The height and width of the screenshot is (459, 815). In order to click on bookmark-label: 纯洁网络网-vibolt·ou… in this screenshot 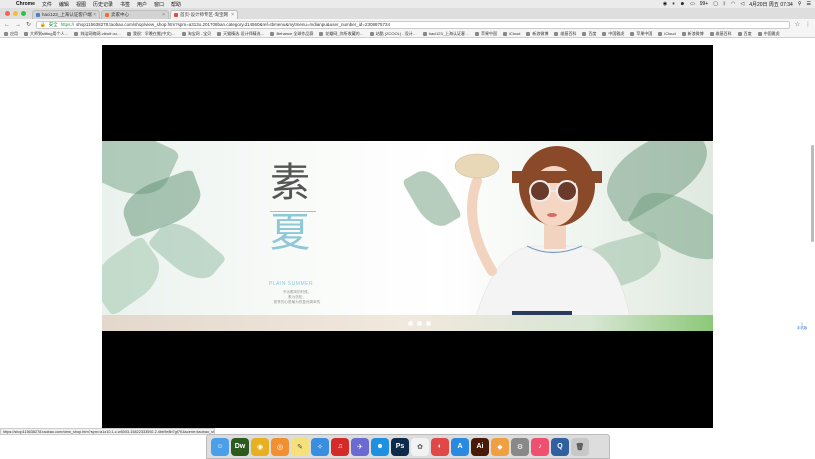, I will do `click(100, 33)`.